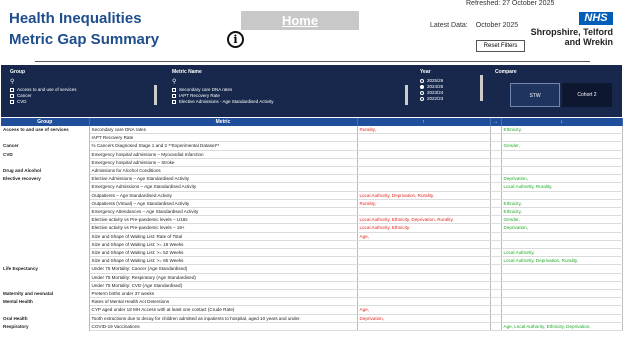  Describe the element at coordinates (223, 171) in the screenshot. I see `metric-cell: Admissions for Alcohol Conditions` at that location.